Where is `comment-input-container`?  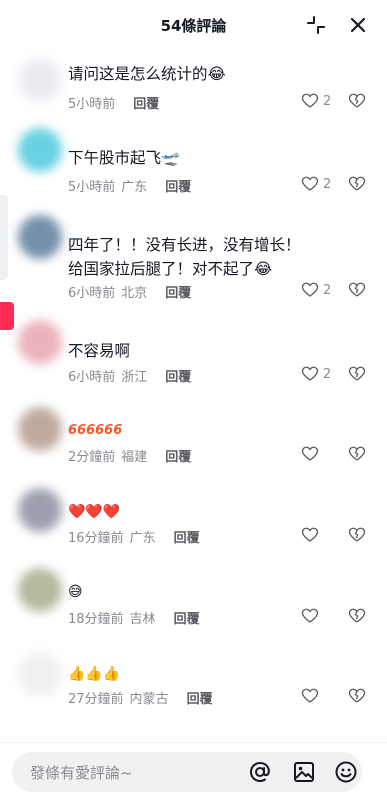
comment-input-container is located at coordinates (187, 773).